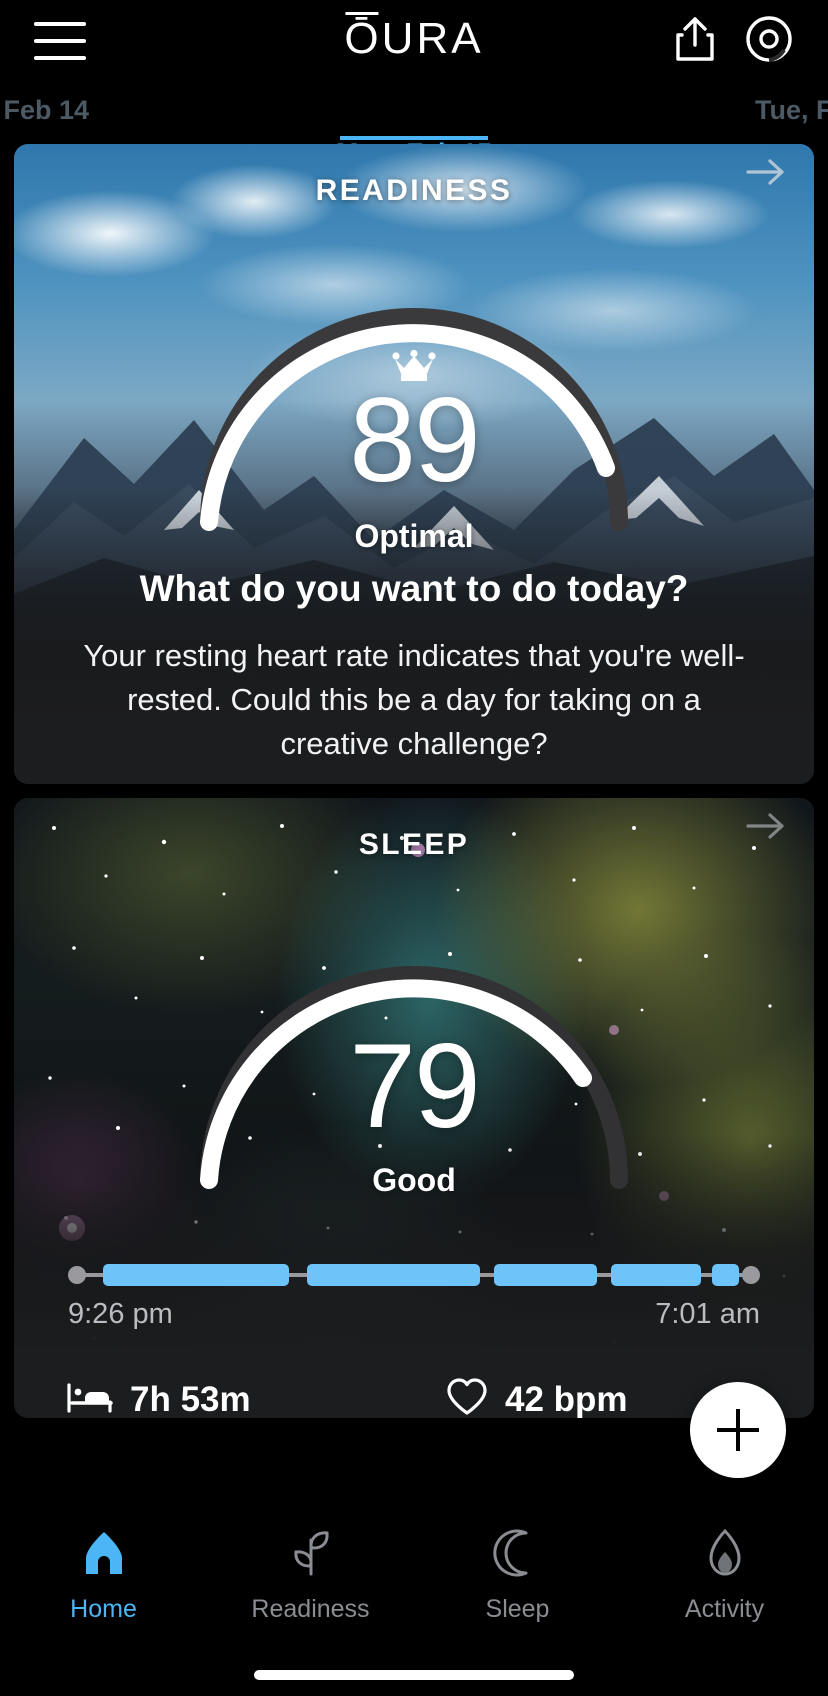 The height and width of the screenshot is (1696, 828). What do you see at coordinates (77, 1275) in the screenshot?
I see `sleep-timeline-start-dot` at bounding box center [77, 1275].